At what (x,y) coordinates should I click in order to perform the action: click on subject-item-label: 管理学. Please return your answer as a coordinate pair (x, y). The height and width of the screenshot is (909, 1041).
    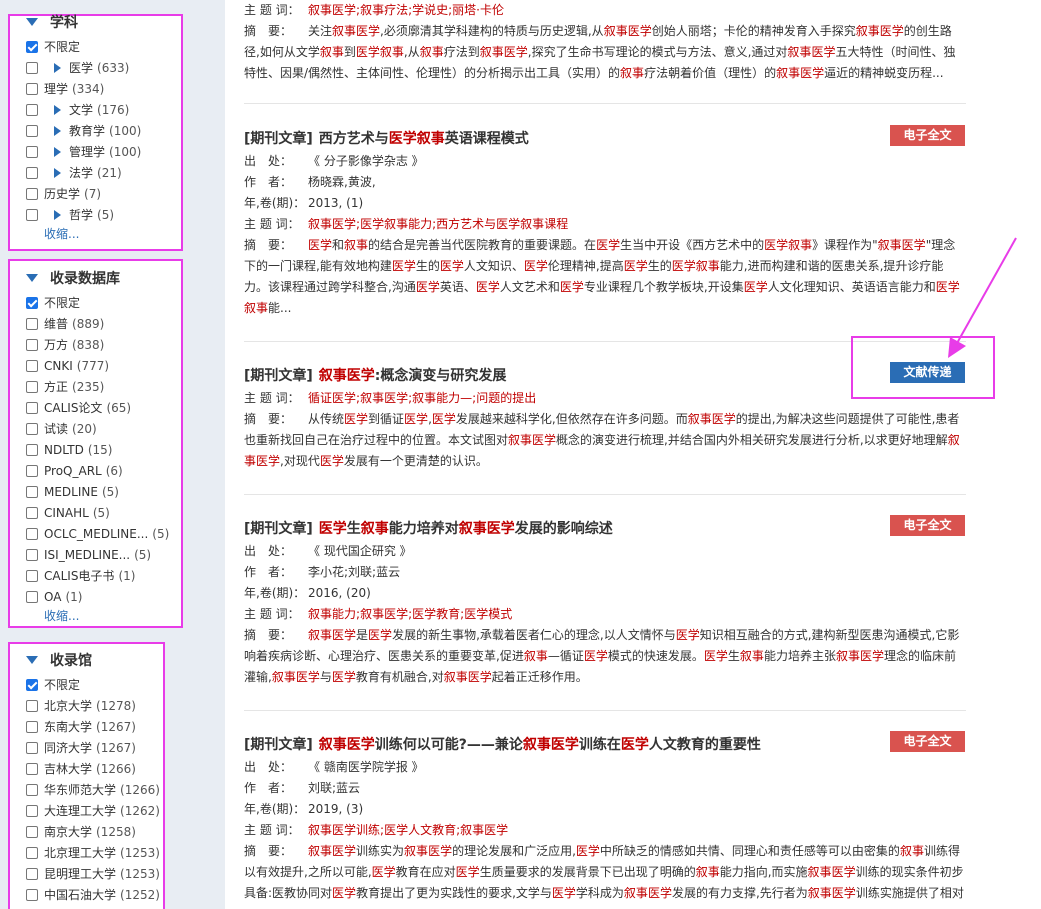
    Looking at the image, I should click on (87, 151).